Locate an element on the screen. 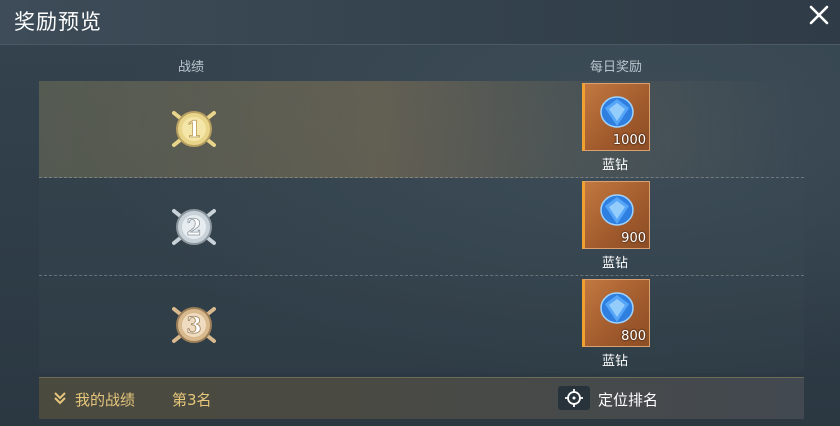  column-header-record: 战绩 is located at coordinates (191, 67).